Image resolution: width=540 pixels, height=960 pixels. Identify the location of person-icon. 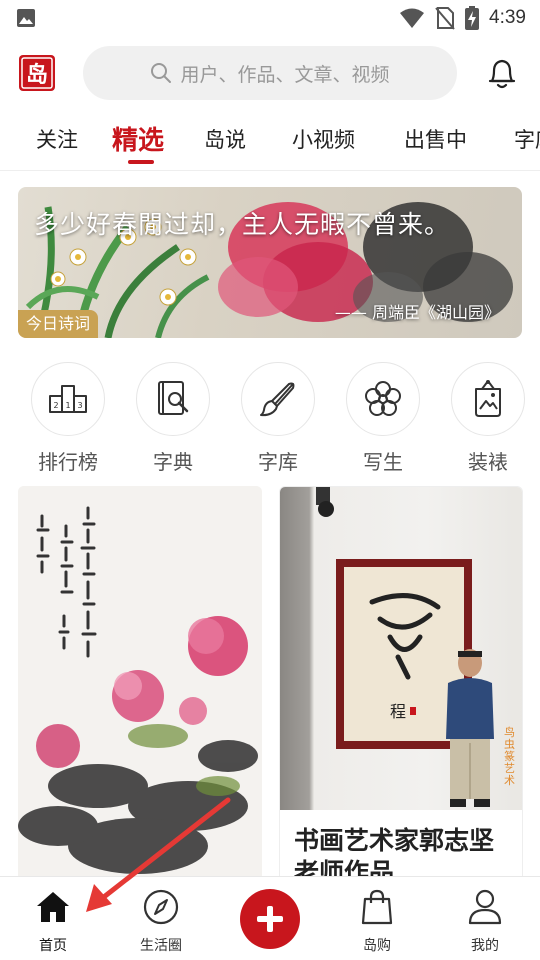
(485, 907).